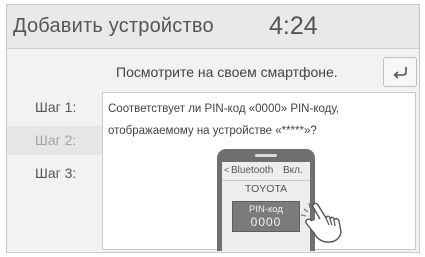 The image size is (425, 257). I want to click on pin-code: 0000, so click(266, 222).